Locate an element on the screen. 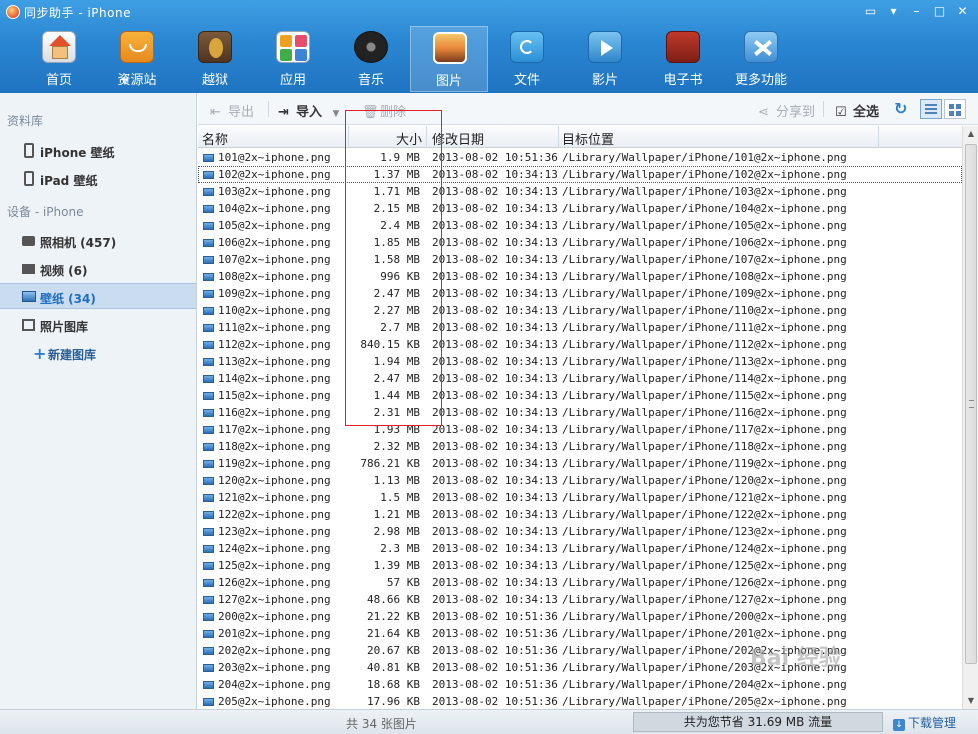  column-header-date: 修改日期 is located at coordinates (458, 138).